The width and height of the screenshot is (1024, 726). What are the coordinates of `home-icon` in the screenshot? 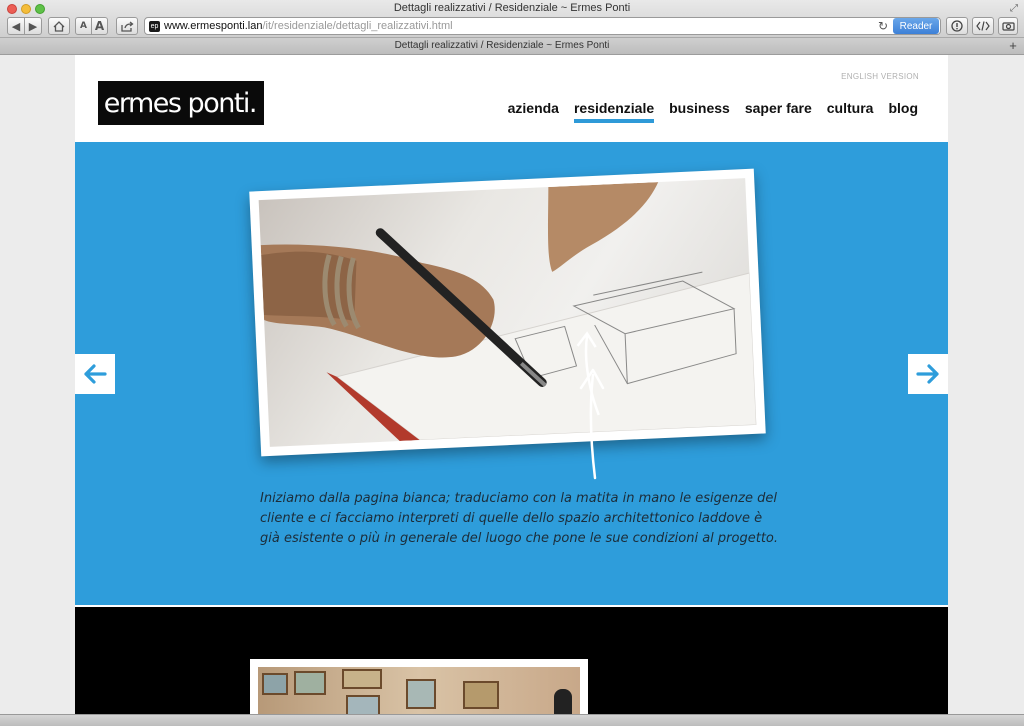 It's located at (59, 26).